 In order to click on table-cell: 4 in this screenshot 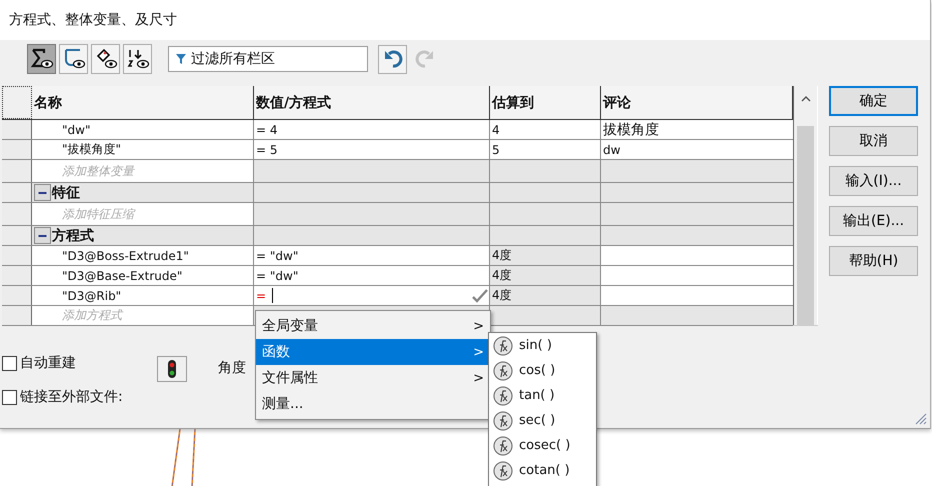, I will do `click(545, 129)`.